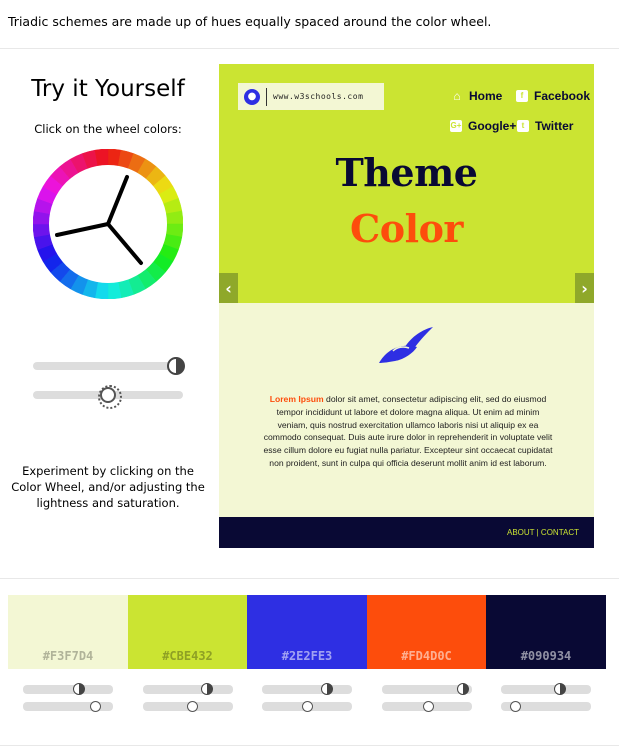 The image size is (619, 751). I want to click on twitter-icon: t, so click(523, 126).